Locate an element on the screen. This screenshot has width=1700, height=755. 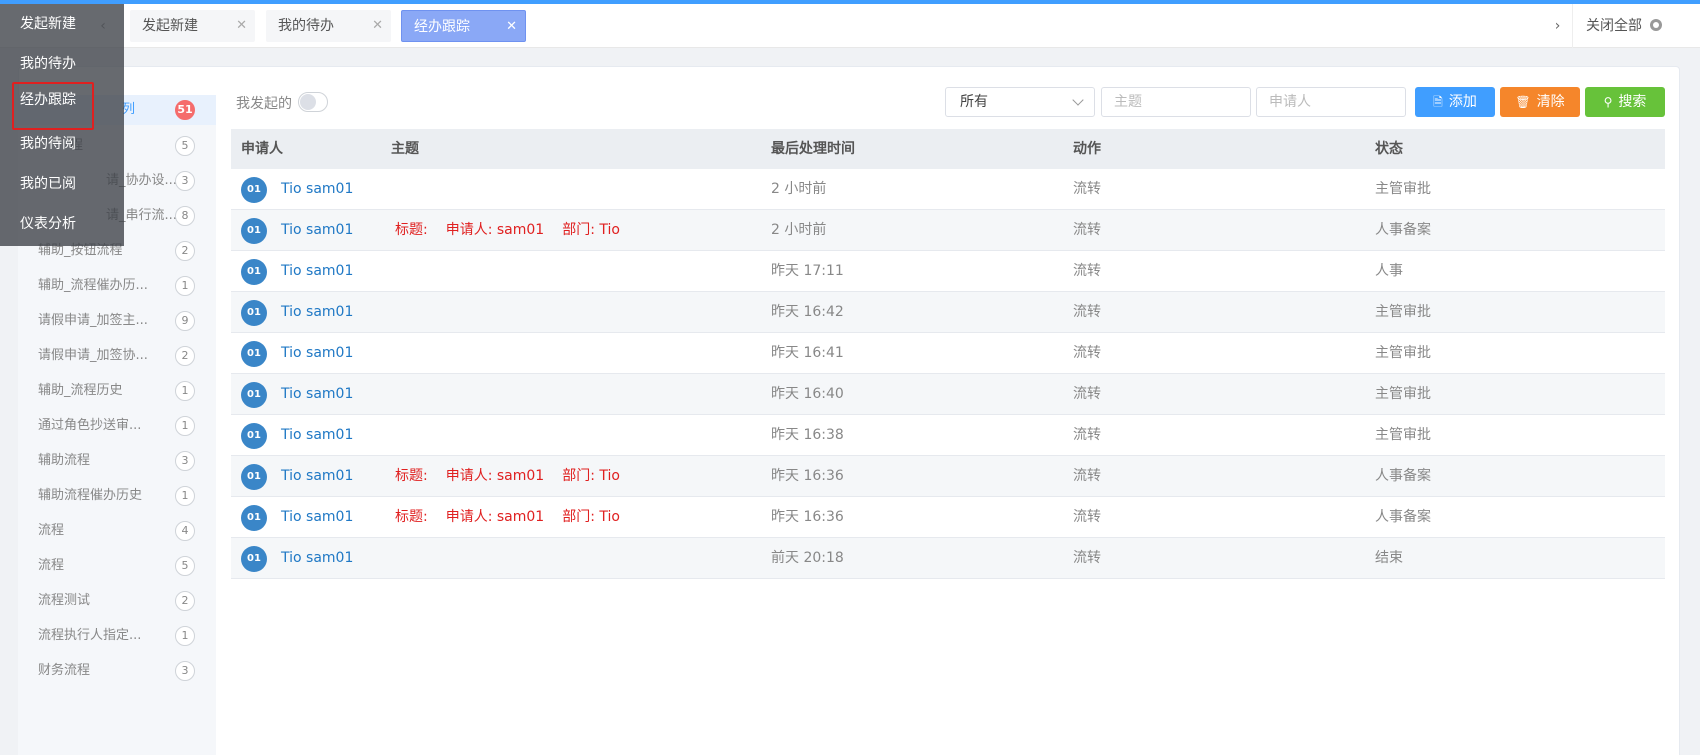
sidebar-item: 通过角色抄送审... 1 is located at coordinates (117, 426).